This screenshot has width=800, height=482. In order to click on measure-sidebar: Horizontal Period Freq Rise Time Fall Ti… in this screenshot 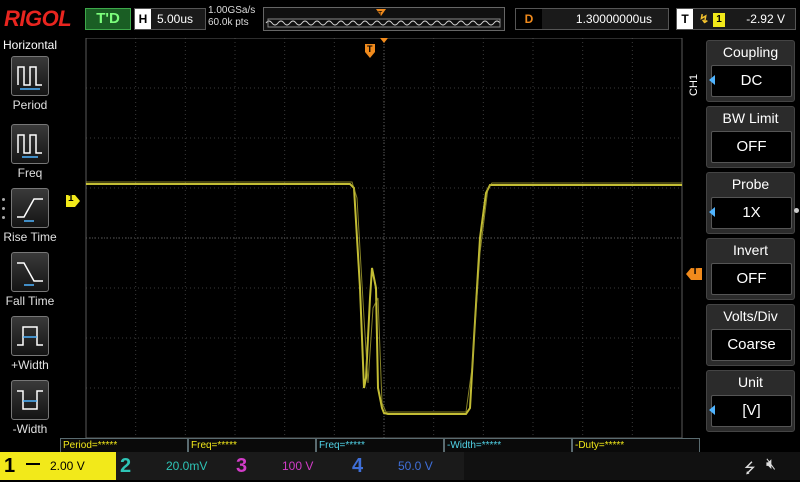, I will do `click(30, 243)`.